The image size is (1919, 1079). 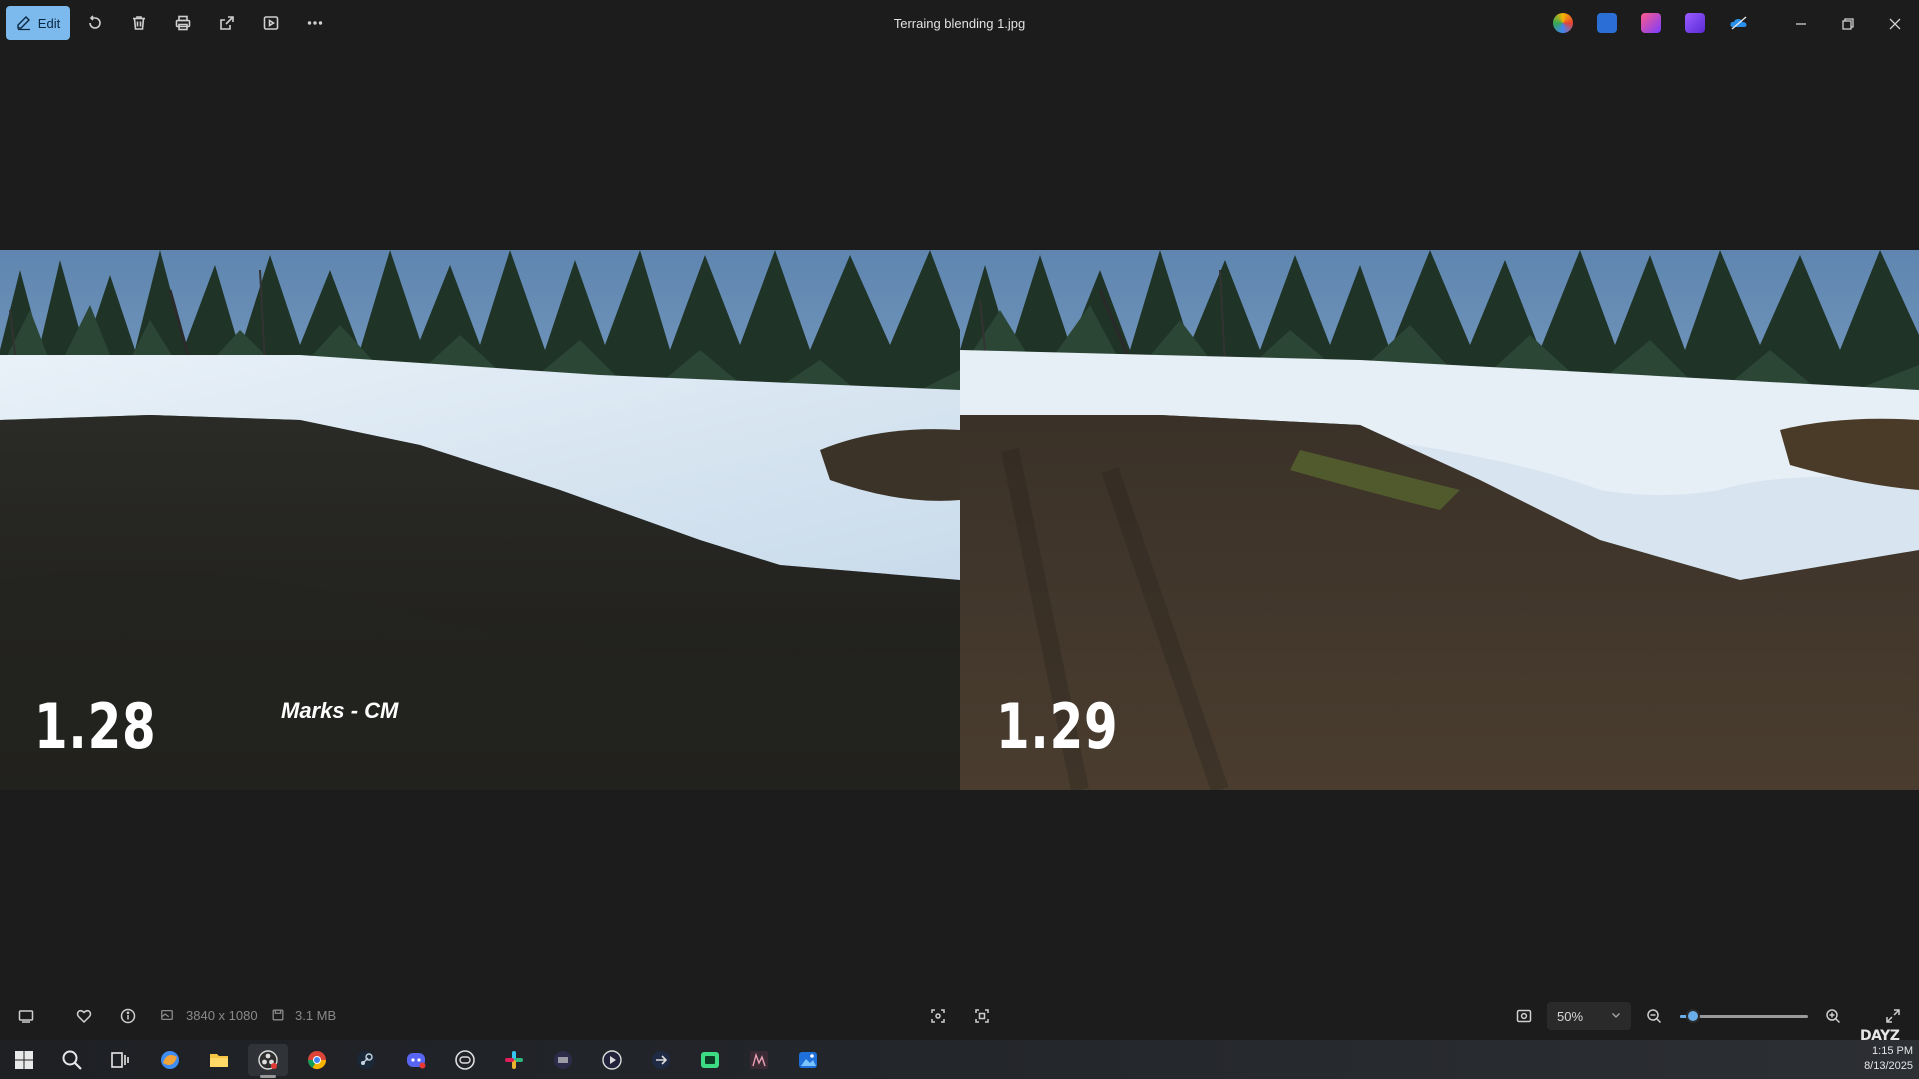 I want to click on file-explorer-icon, so click(x=219, y=1060).